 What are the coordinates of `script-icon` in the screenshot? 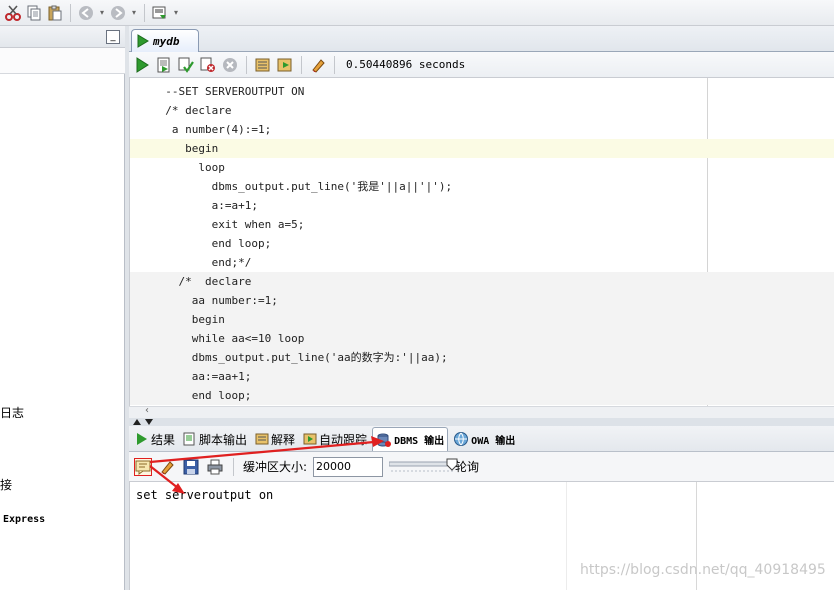 It's located at (189, 439).